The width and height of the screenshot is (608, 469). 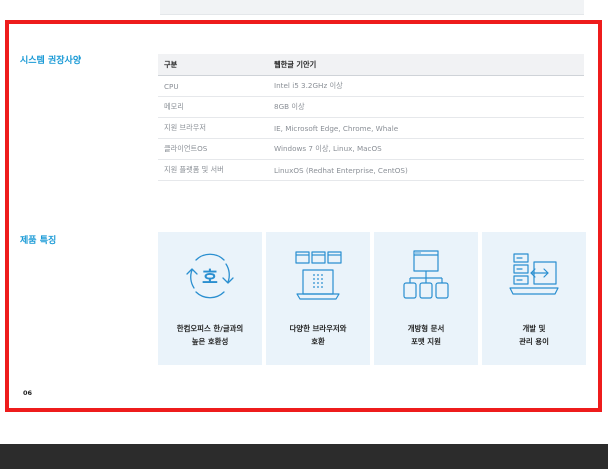 I want to click on table-cell-value: LinuxOS (Redhat Enterprise, CentOS), so click(x=426, y=170).